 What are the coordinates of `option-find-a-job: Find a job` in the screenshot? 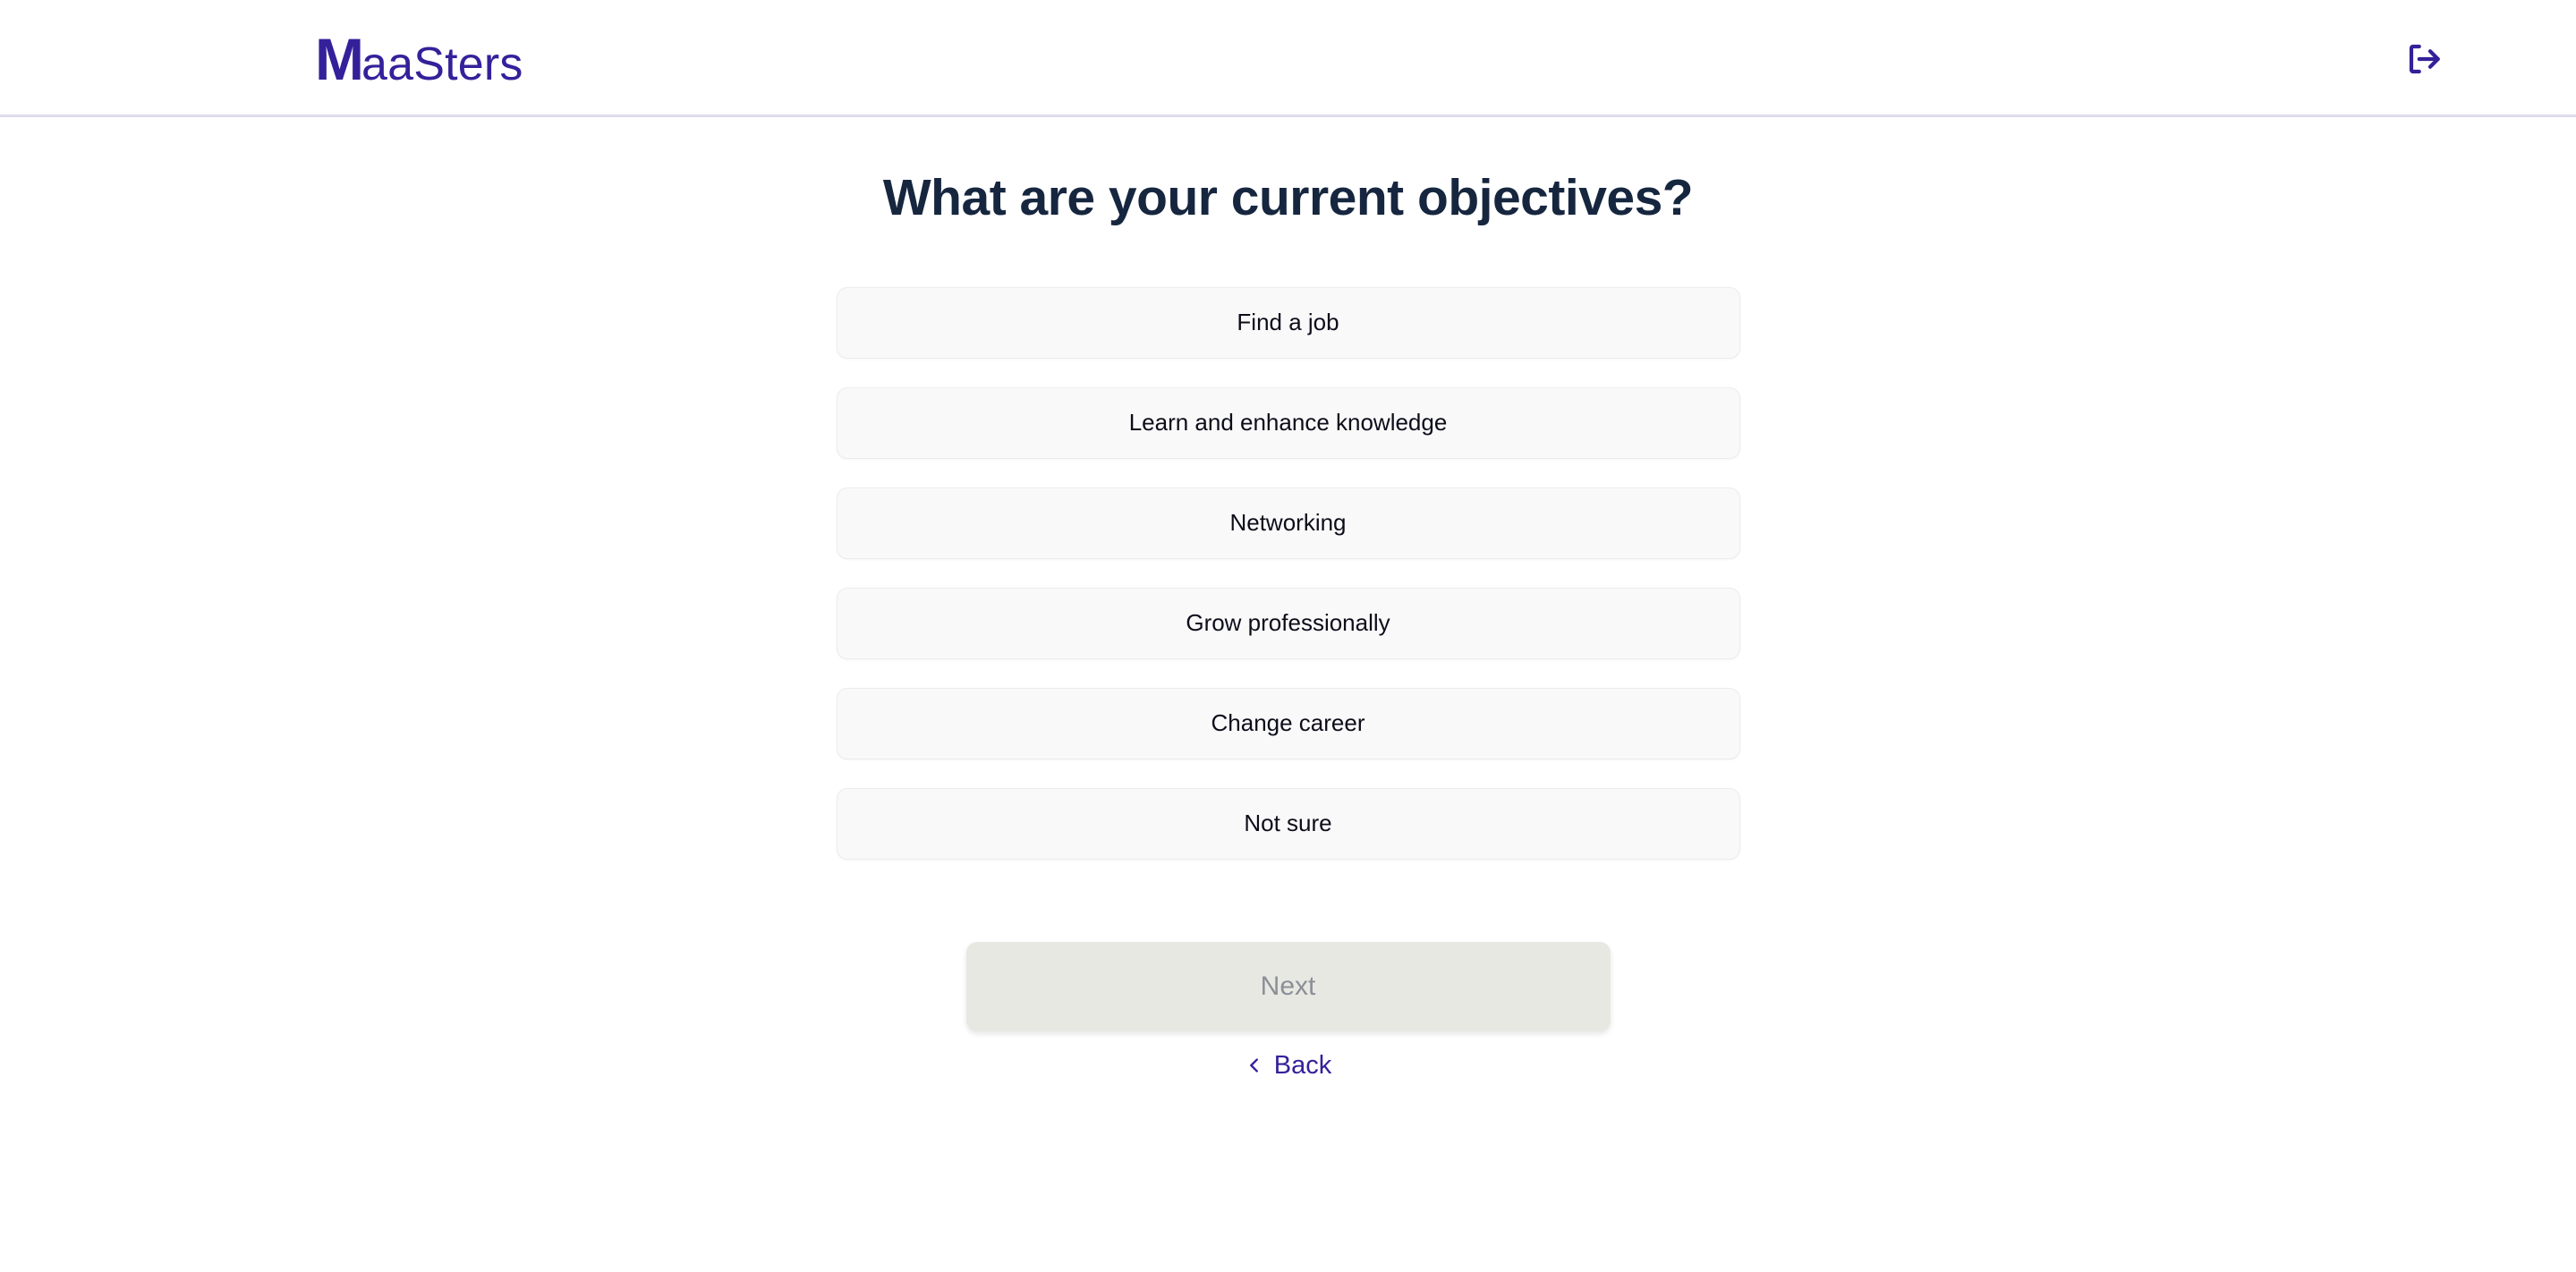 It's located at (1288, 322).